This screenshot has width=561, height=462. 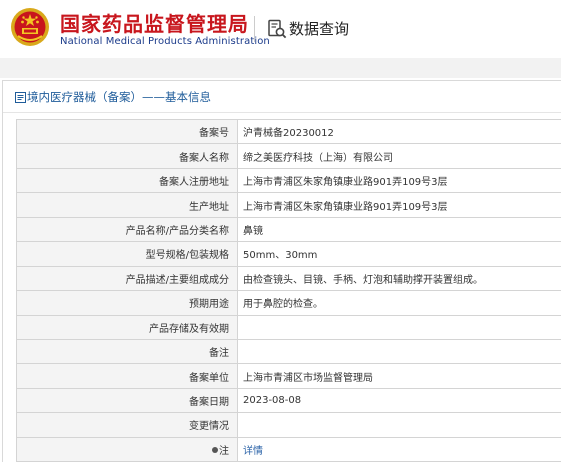 I want to click on row-value: 详情, so click(x=399, y=449).